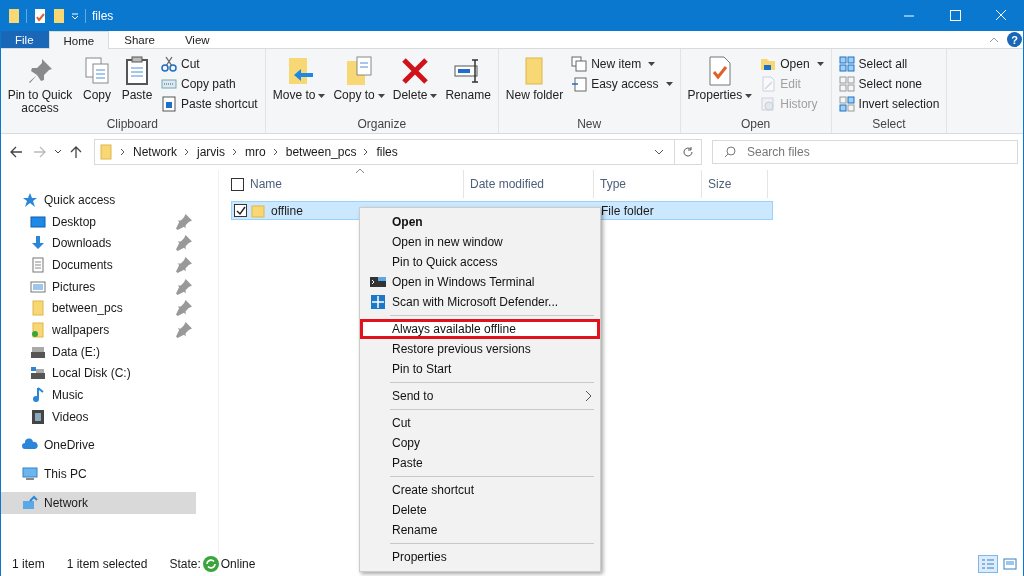  I want to click on nav-label: OneDrive, so click(69, 445).